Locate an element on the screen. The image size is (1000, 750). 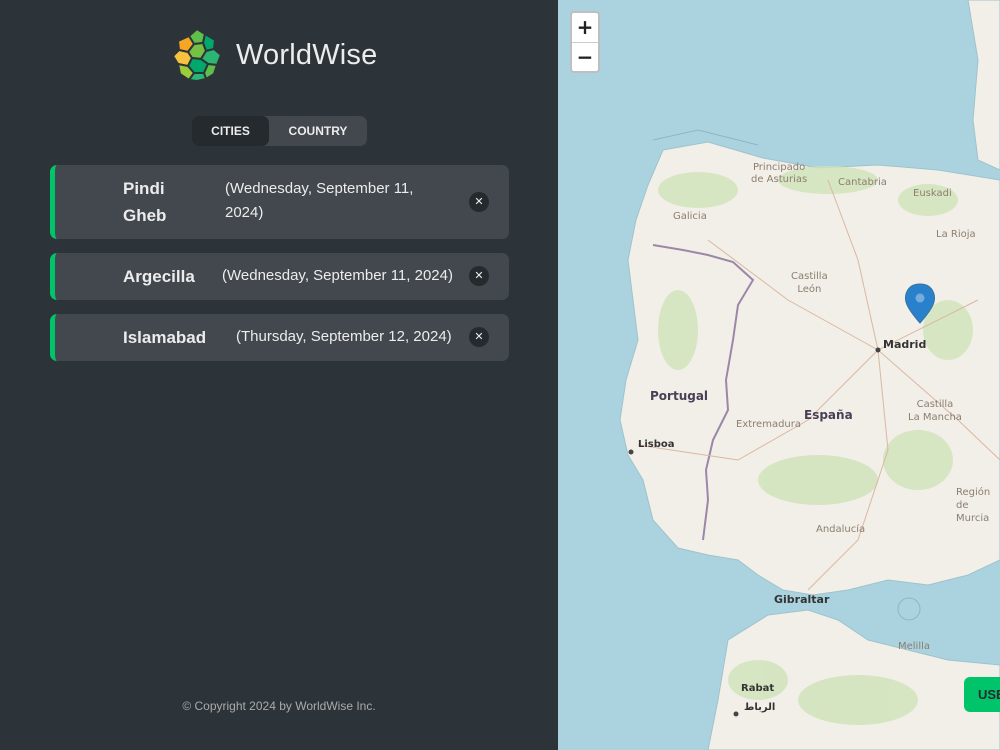
map-label-extremadura: Extremadura is located at coordinates (768, 424).